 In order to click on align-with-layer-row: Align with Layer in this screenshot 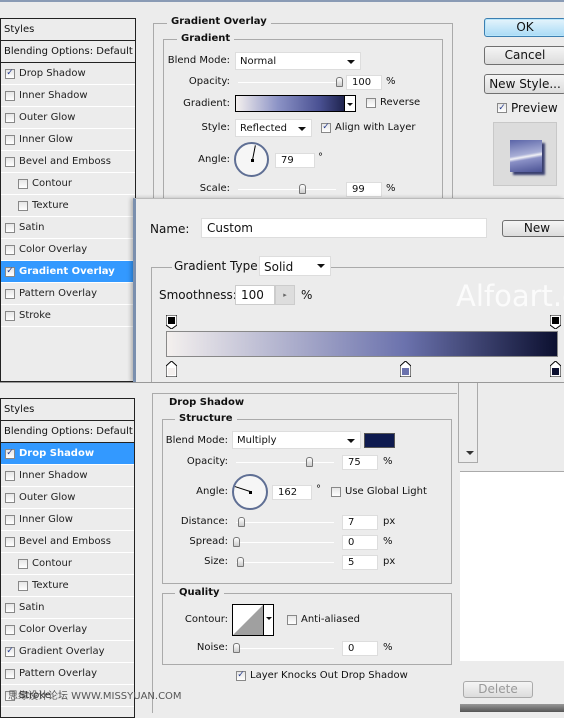, I will do `click(368, 127)`.